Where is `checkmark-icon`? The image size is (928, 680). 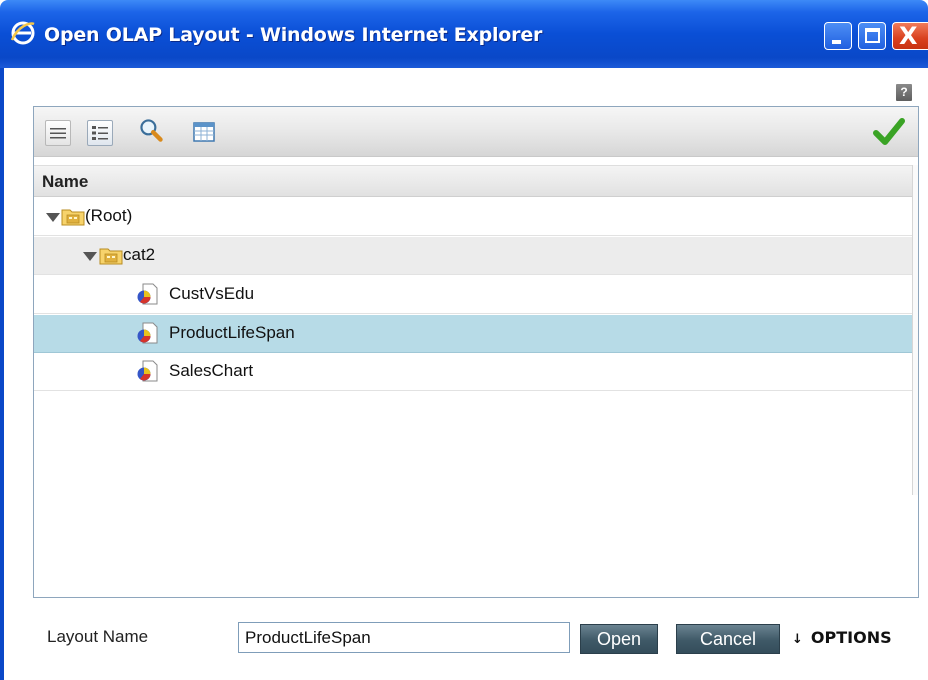
checkmark-icon is located at coordinates (889, 132).